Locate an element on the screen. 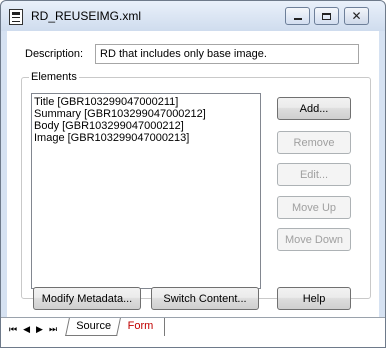  close-button: ✕ is located at coordinates (356, 16).